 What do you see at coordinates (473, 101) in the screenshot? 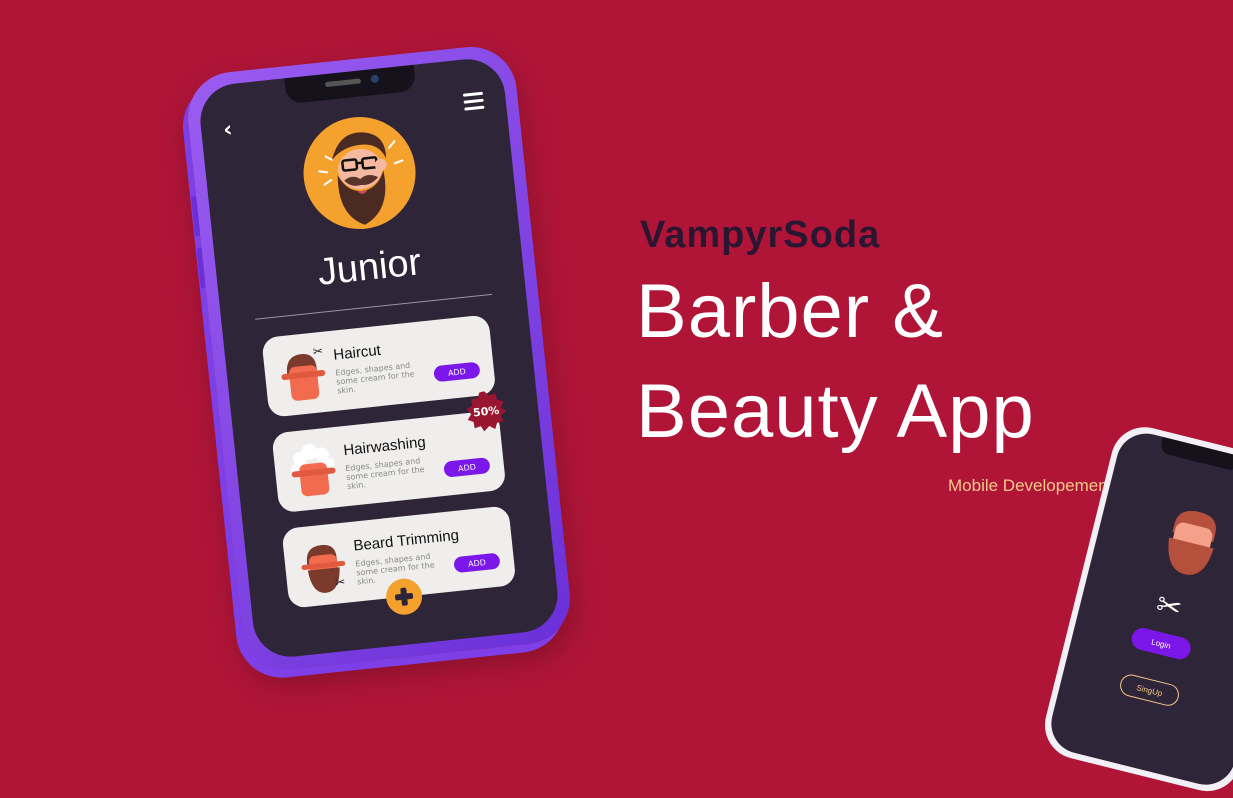
I see `hamburger-menu-icon` at bounding box center [473, 101].